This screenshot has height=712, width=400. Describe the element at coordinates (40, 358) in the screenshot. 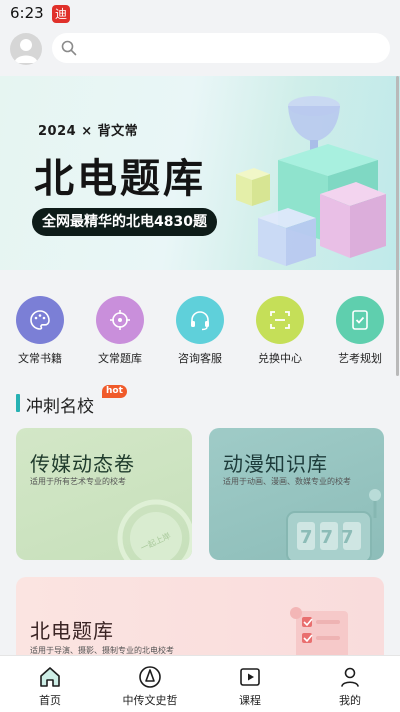

I see `menu-item-label: 文常书籍` at that location.